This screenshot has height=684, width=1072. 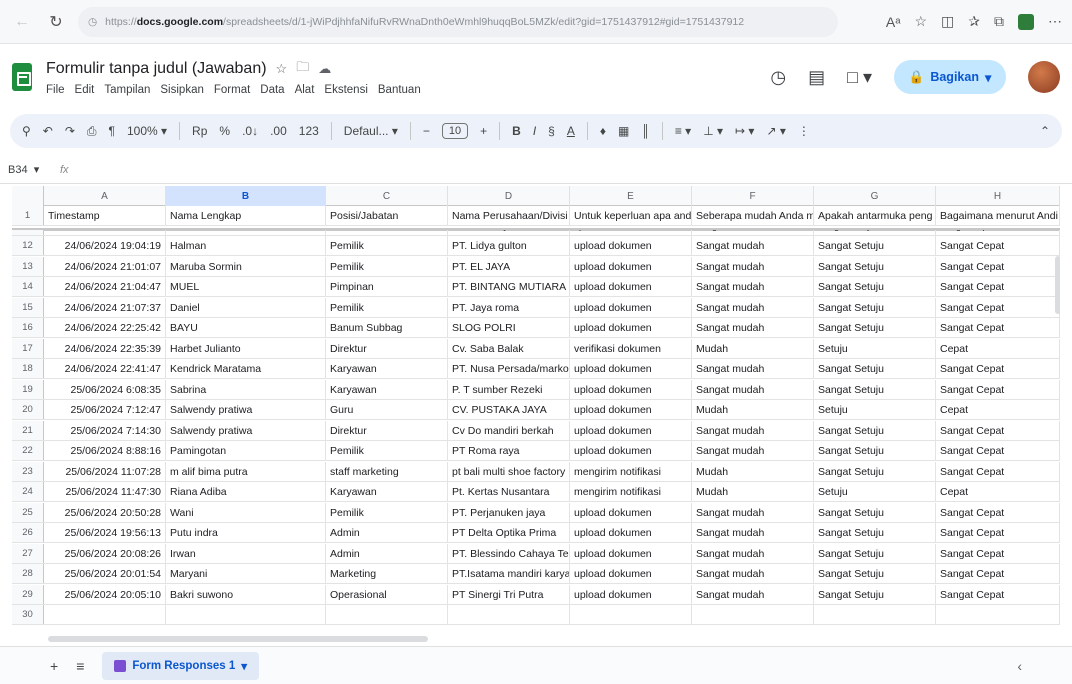 What do you see at coordinates (387, 553) in the screenshot?
I see `table-cell: Admin` at bounding box center [387, 553].